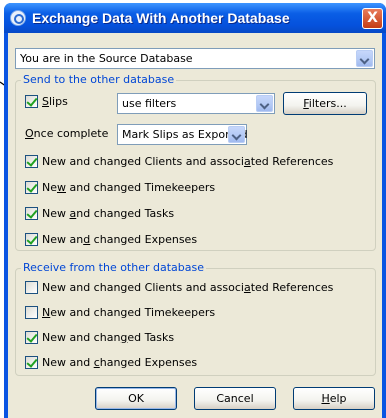 The width and height of the screenshot is (386, 418). Describe the element at coordinates (108, 337) in the screenshot. I see `receive-tasks-label: New and changed Tasks` at that location.